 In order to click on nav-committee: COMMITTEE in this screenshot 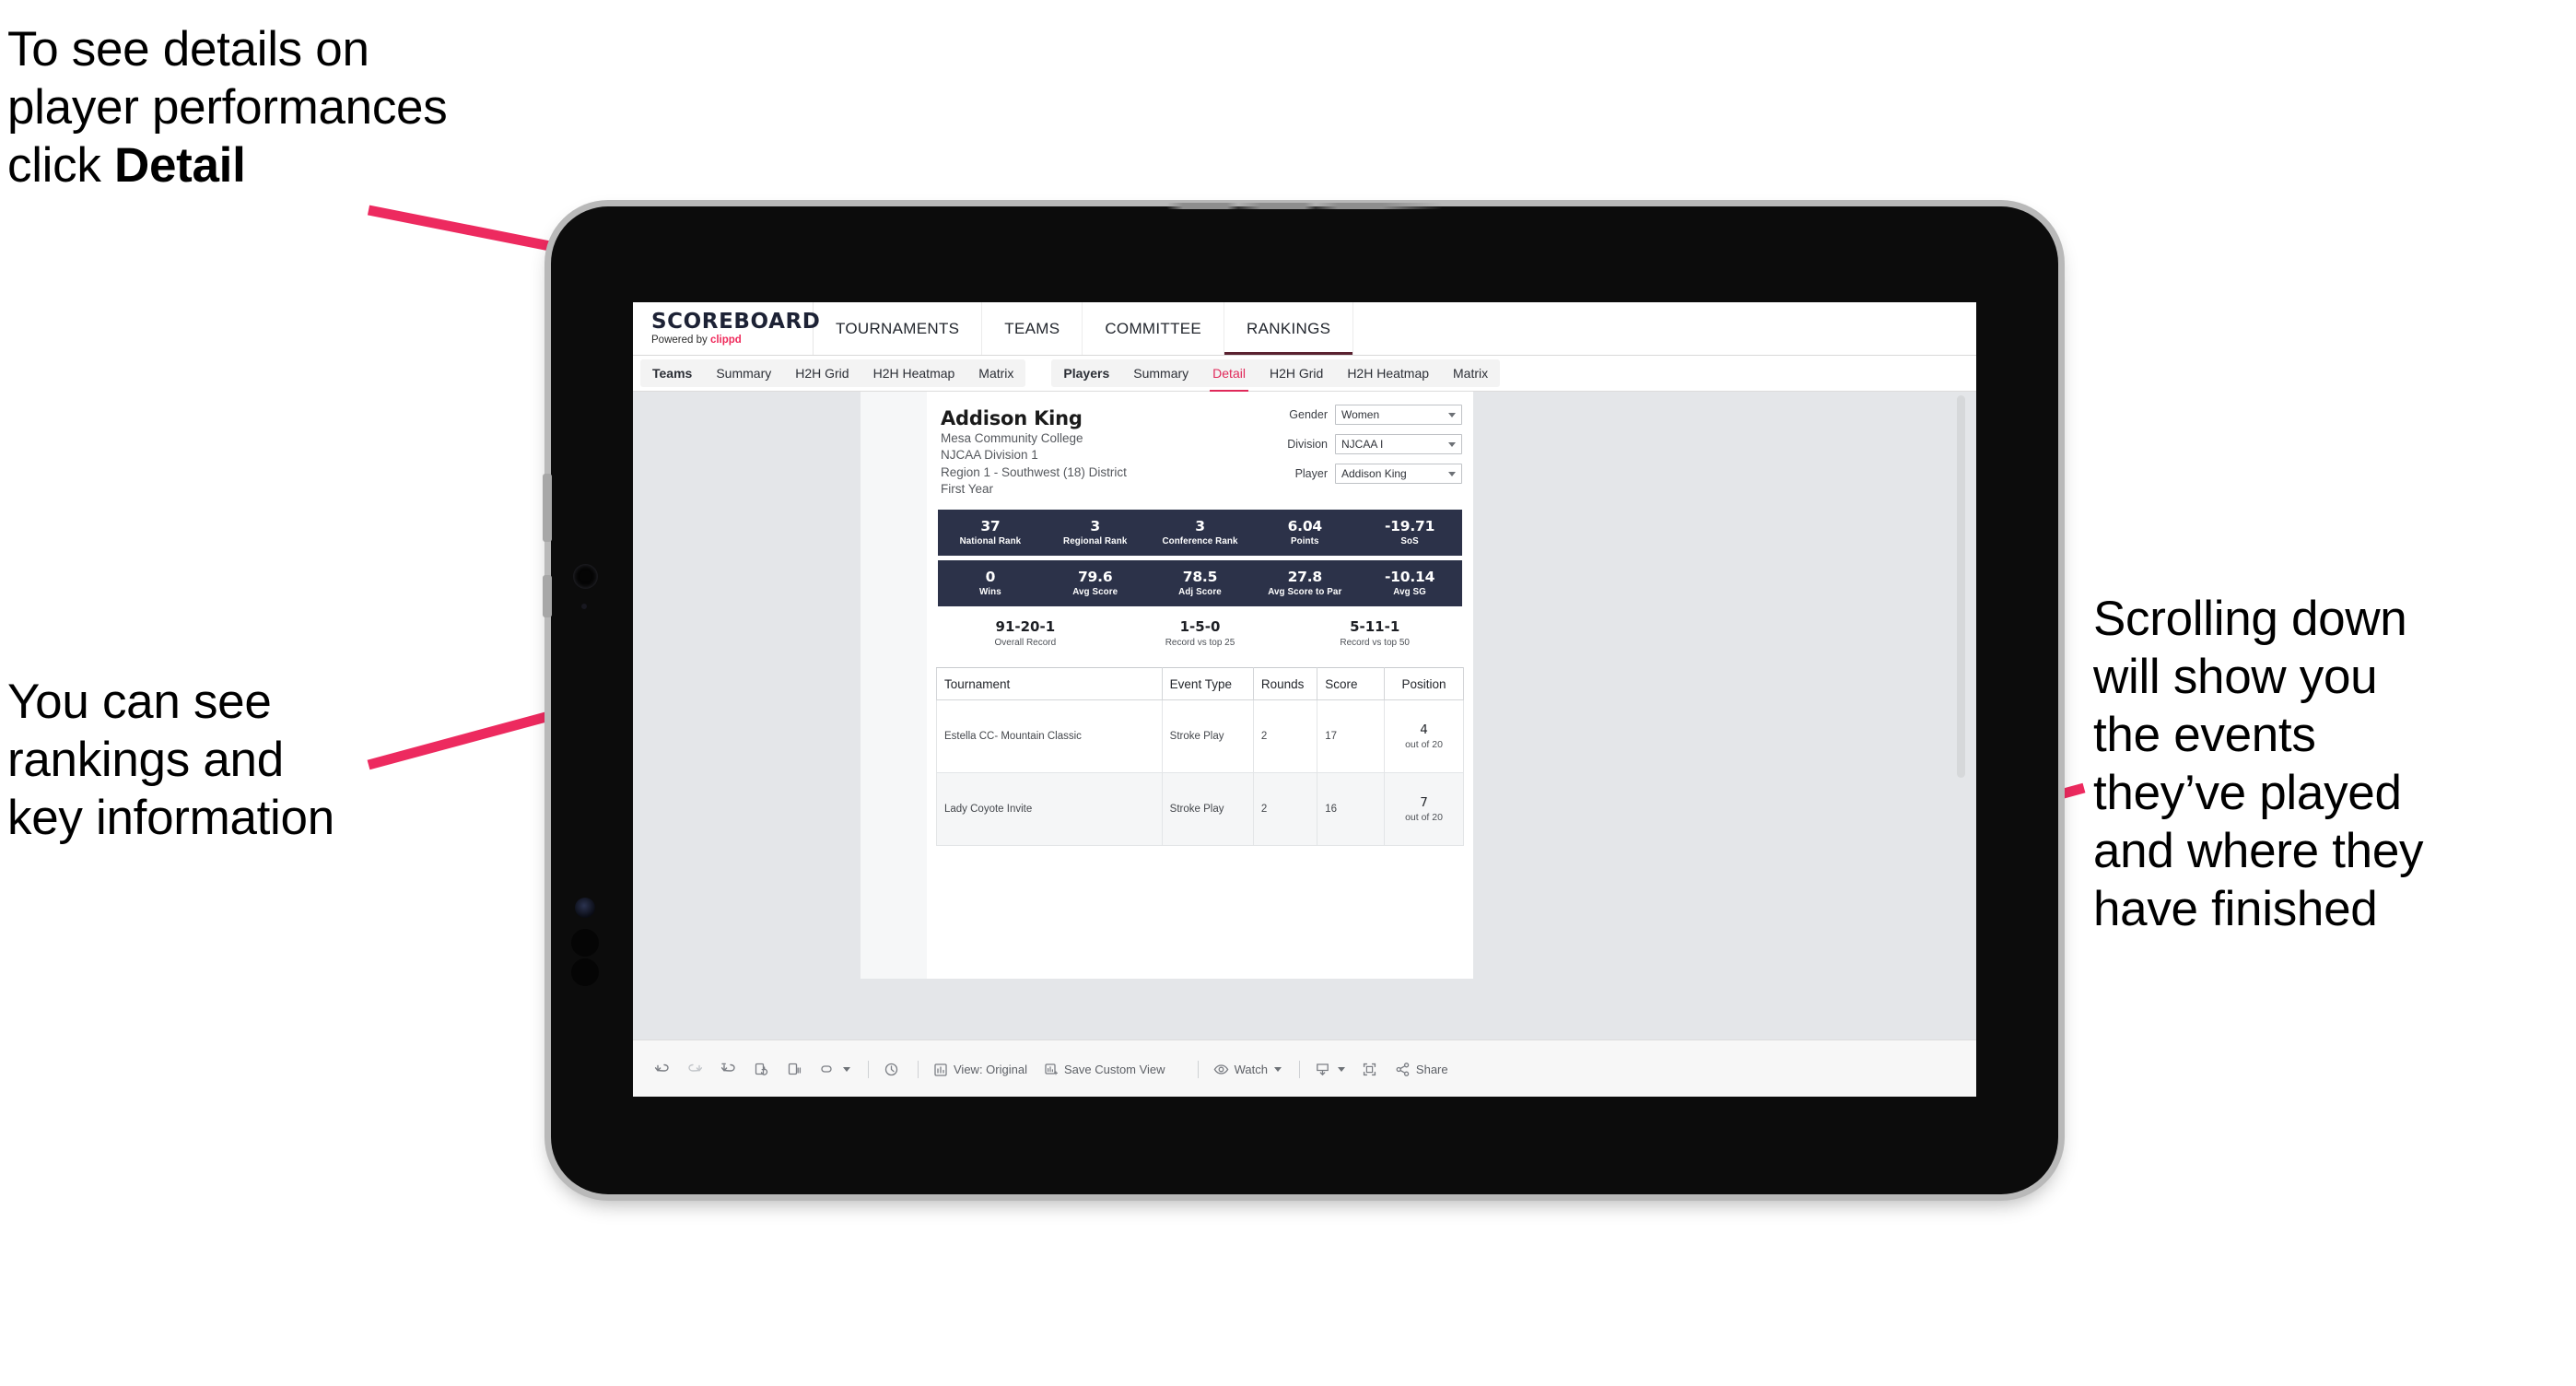, I will do `click(1154, 328)`.